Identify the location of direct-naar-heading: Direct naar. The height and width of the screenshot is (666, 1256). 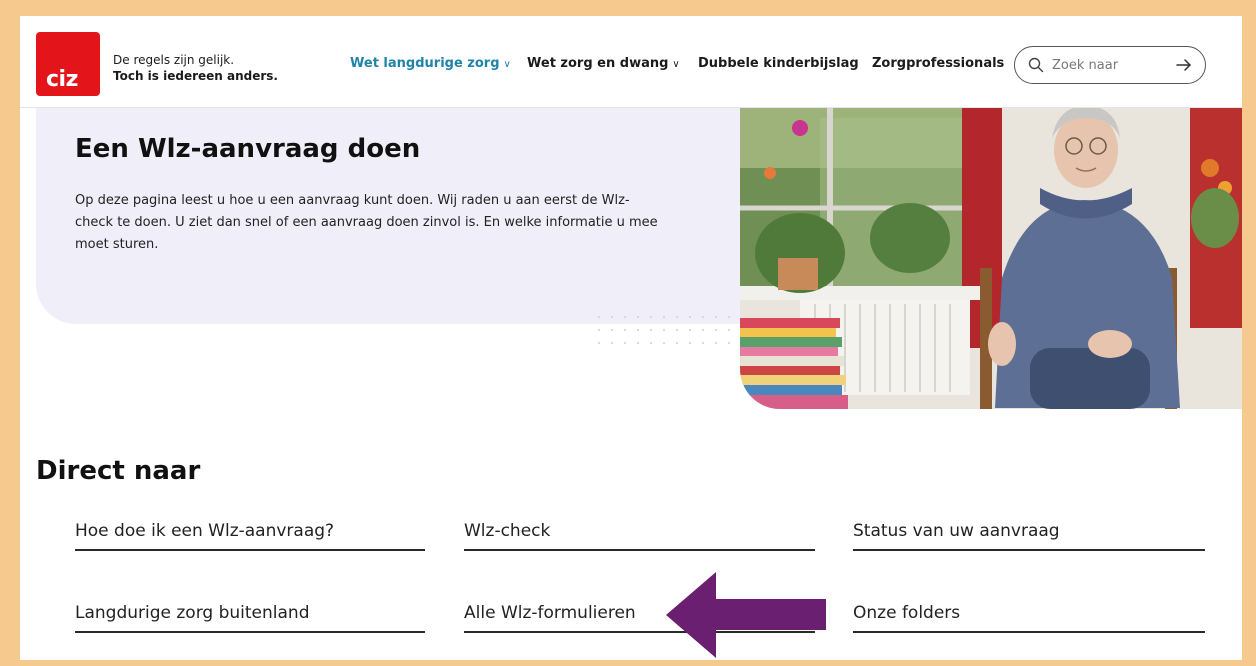
(118, 471).